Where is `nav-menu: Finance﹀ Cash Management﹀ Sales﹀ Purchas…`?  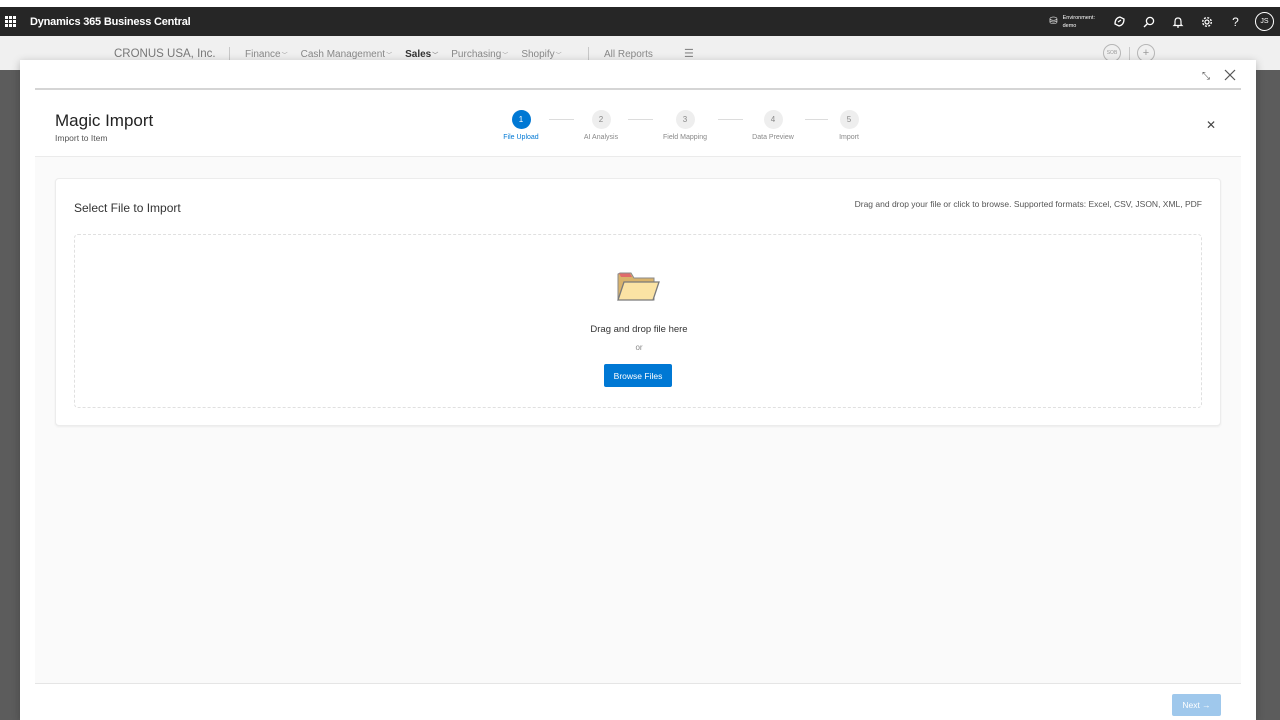
nav-menu: Finance﹀ Cash Management﹀ Sales﹀ Purchas… is located at coordinates (410, 54).